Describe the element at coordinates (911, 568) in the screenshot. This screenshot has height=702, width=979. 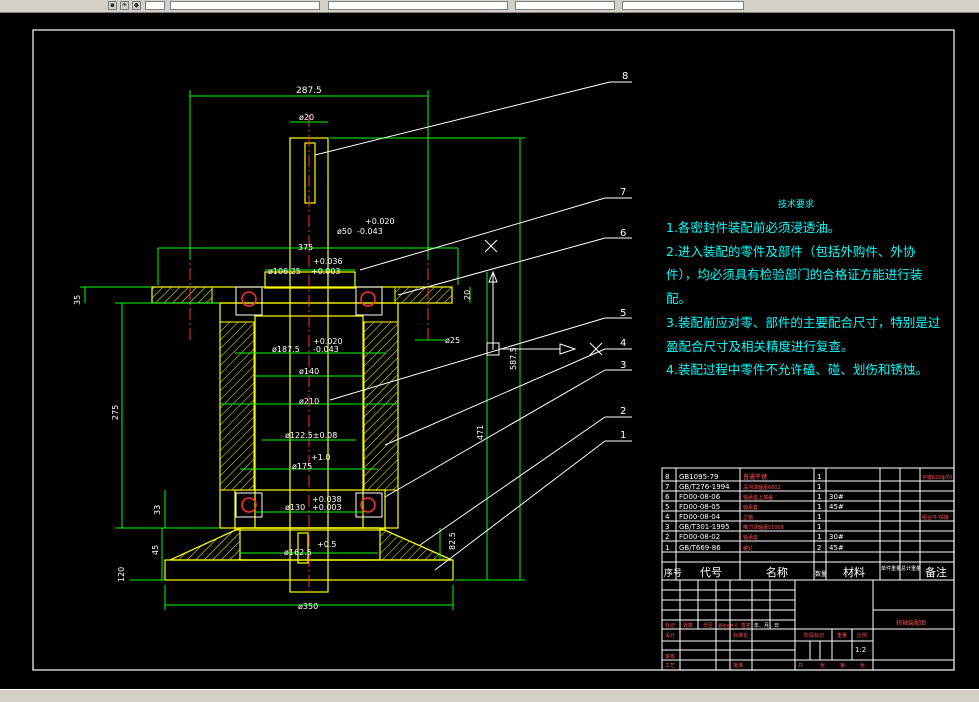
I see `bom-header-total: 总计重量` at that location.